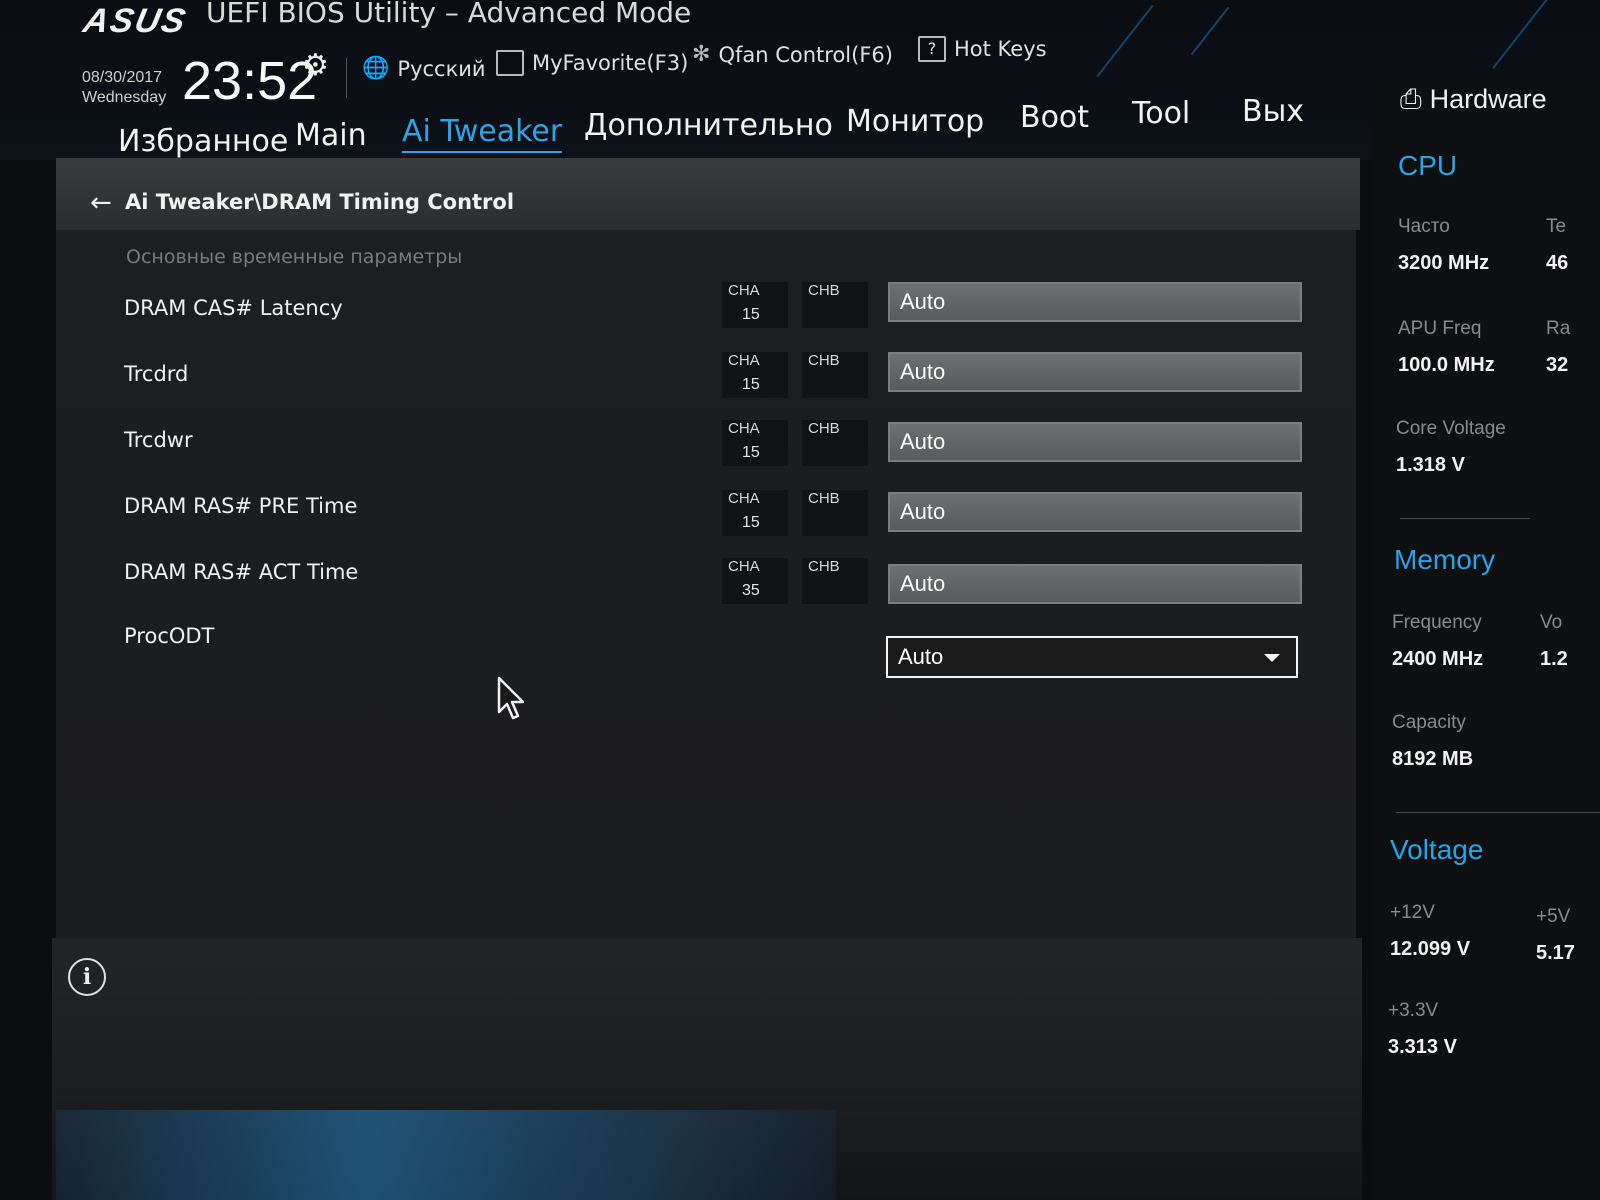 Image resolution: width=1600 pixels, height=1200 pixels. Describe the element at coordinates (1412, 912) in the screenshot. I see `v12-label: +12V` at that location.